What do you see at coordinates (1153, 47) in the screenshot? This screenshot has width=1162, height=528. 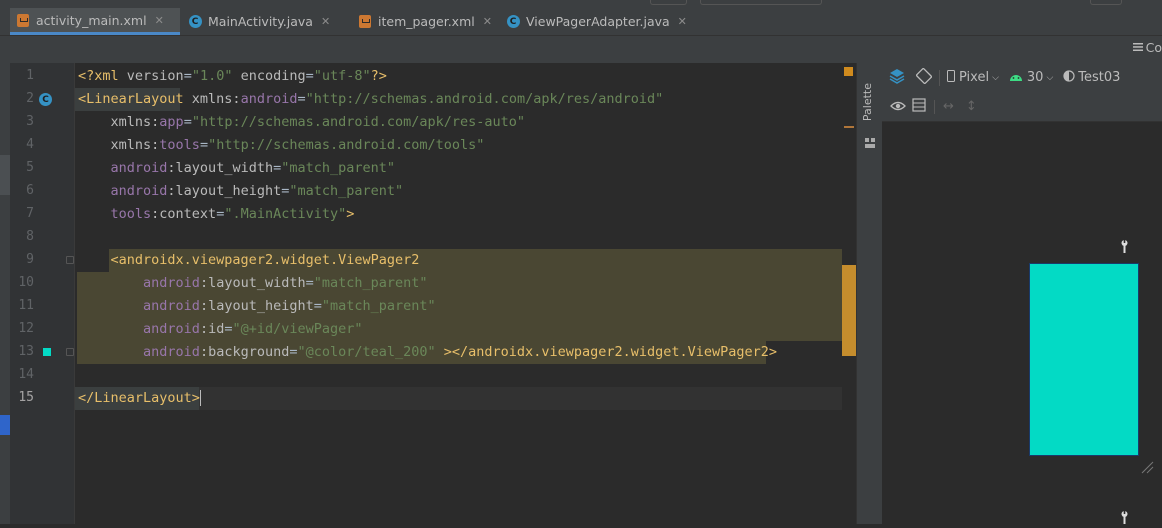 I see `code-mode-label: Co` at bounding box center [1153, 47].